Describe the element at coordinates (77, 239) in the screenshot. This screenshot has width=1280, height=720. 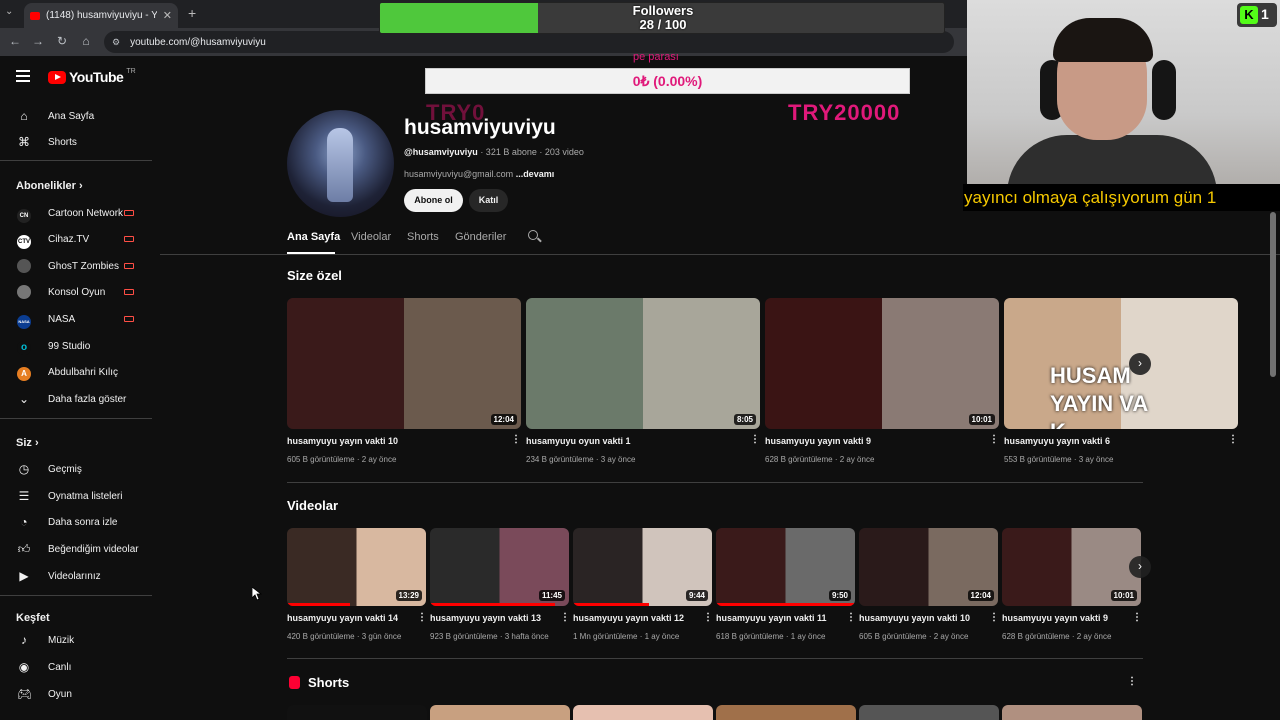
I see `sidebar-sub-cihaz-tv: CTV Cihaz.TV` at that location.